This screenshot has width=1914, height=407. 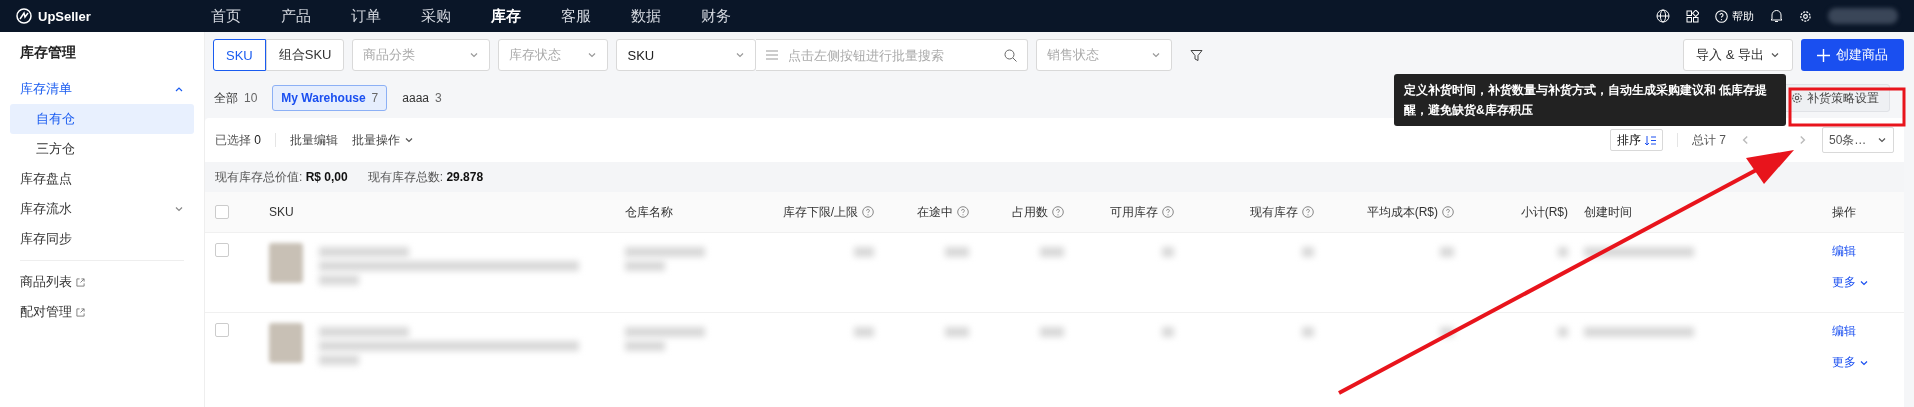 I want to click on tooltip: 定义补货时间，补货数量与补货方式，自动生成采购建议和 低库存提醒，避免缺货&库存积压, so click(x=1590, y=100).